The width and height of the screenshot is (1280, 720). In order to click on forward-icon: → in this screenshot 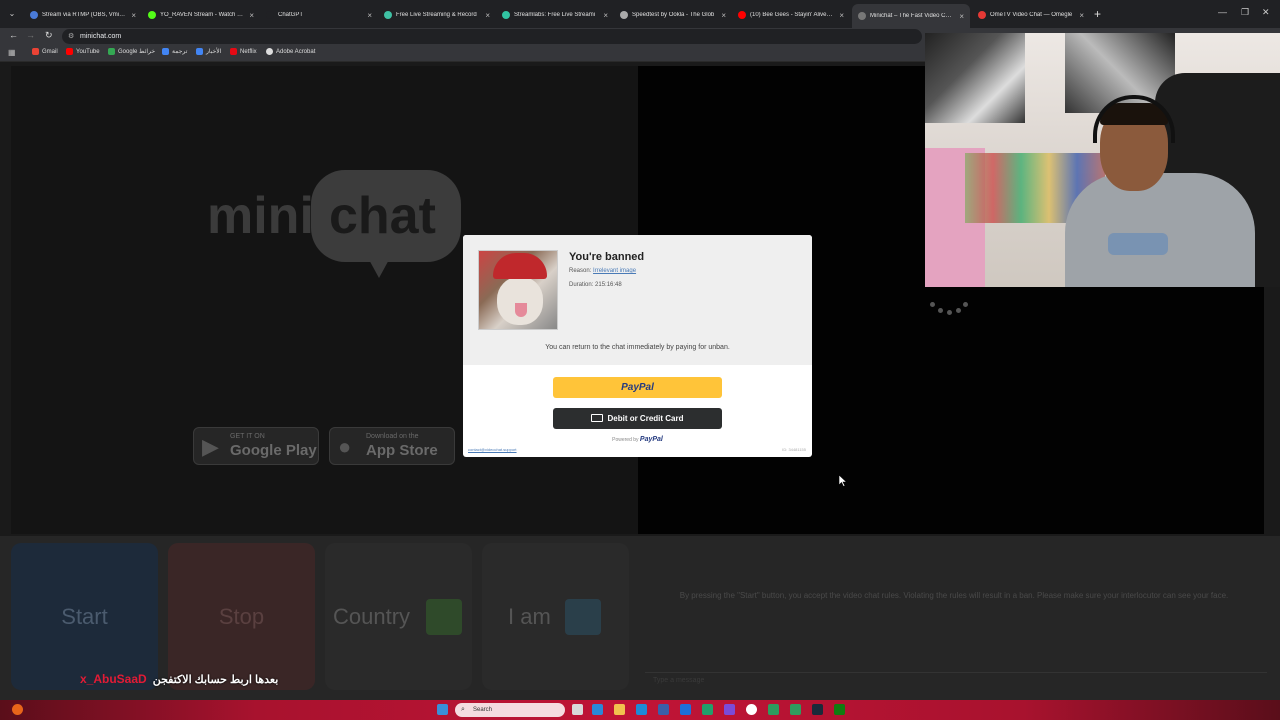, I will do `click(30, 35)`.